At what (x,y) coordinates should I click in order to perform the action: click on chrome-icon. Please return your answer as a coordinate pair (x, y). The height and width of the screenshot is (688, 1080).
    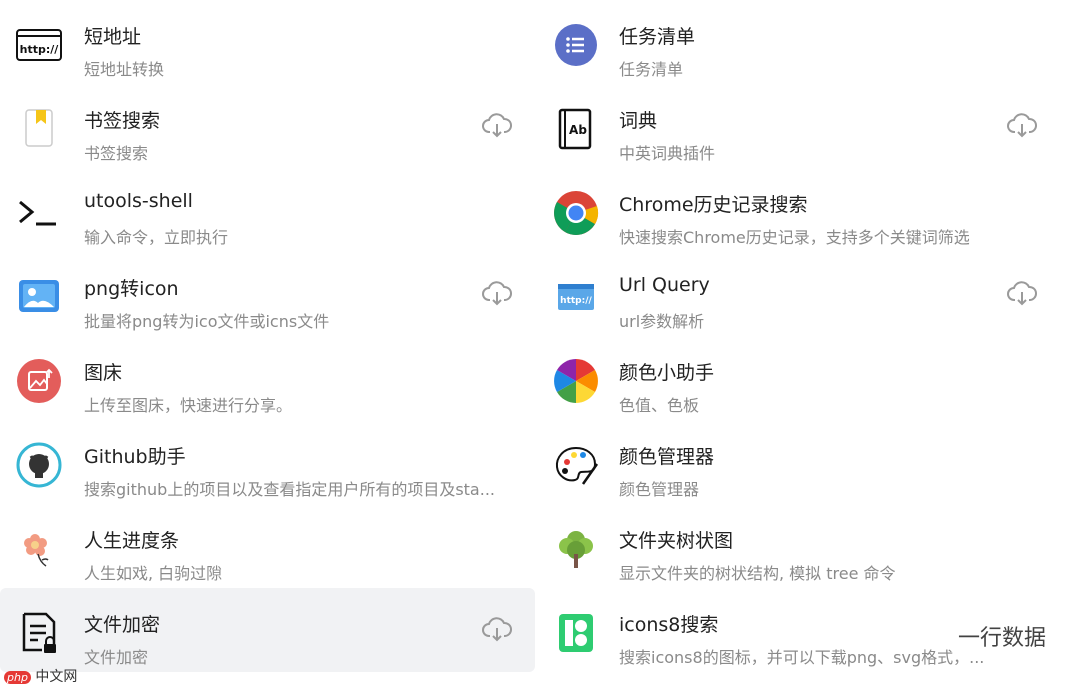
    Looking at the image, I should click on (576, 213).